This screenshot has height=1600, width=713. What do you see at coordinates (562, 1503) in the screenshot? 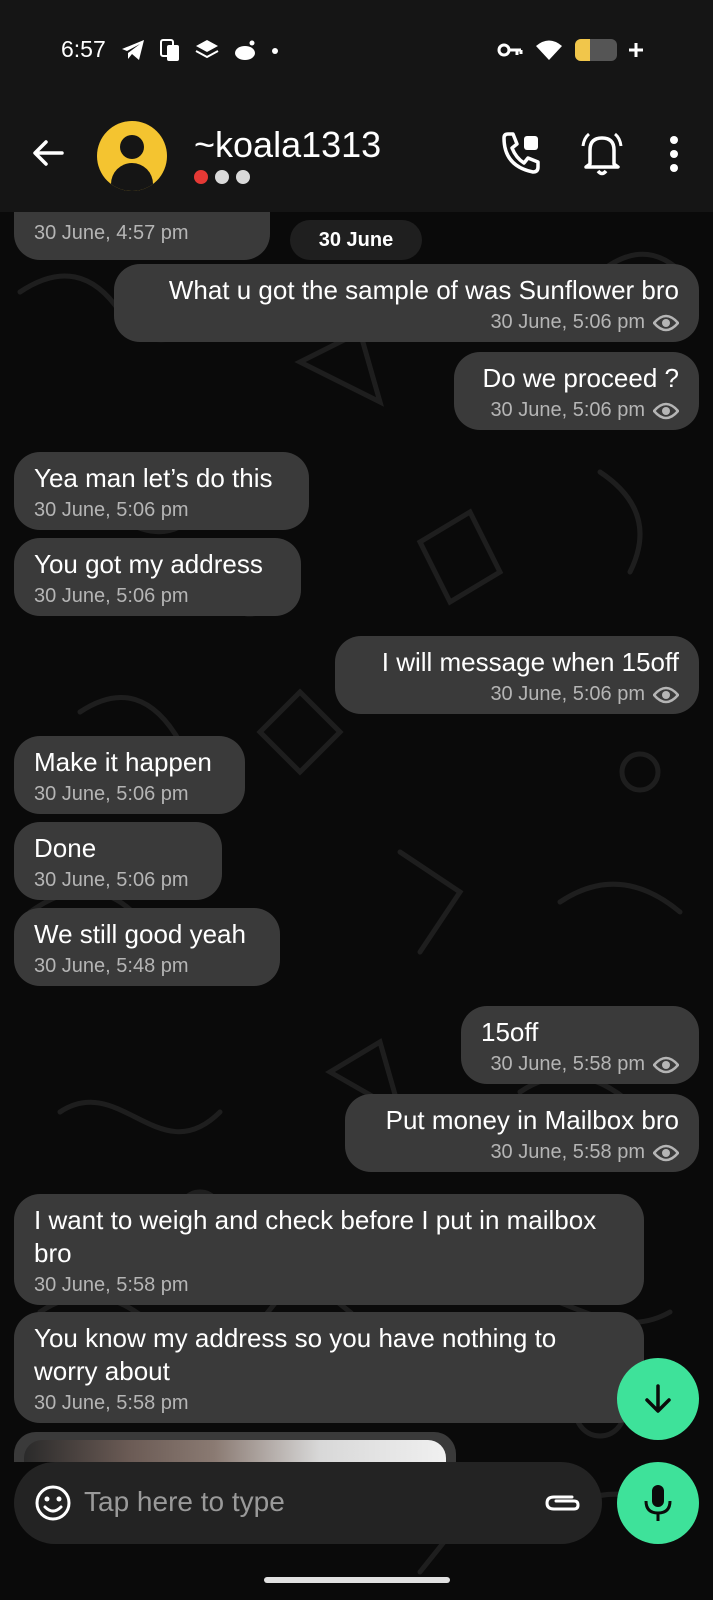
I see `attachment-icon` at bounding box center [562, 1503].